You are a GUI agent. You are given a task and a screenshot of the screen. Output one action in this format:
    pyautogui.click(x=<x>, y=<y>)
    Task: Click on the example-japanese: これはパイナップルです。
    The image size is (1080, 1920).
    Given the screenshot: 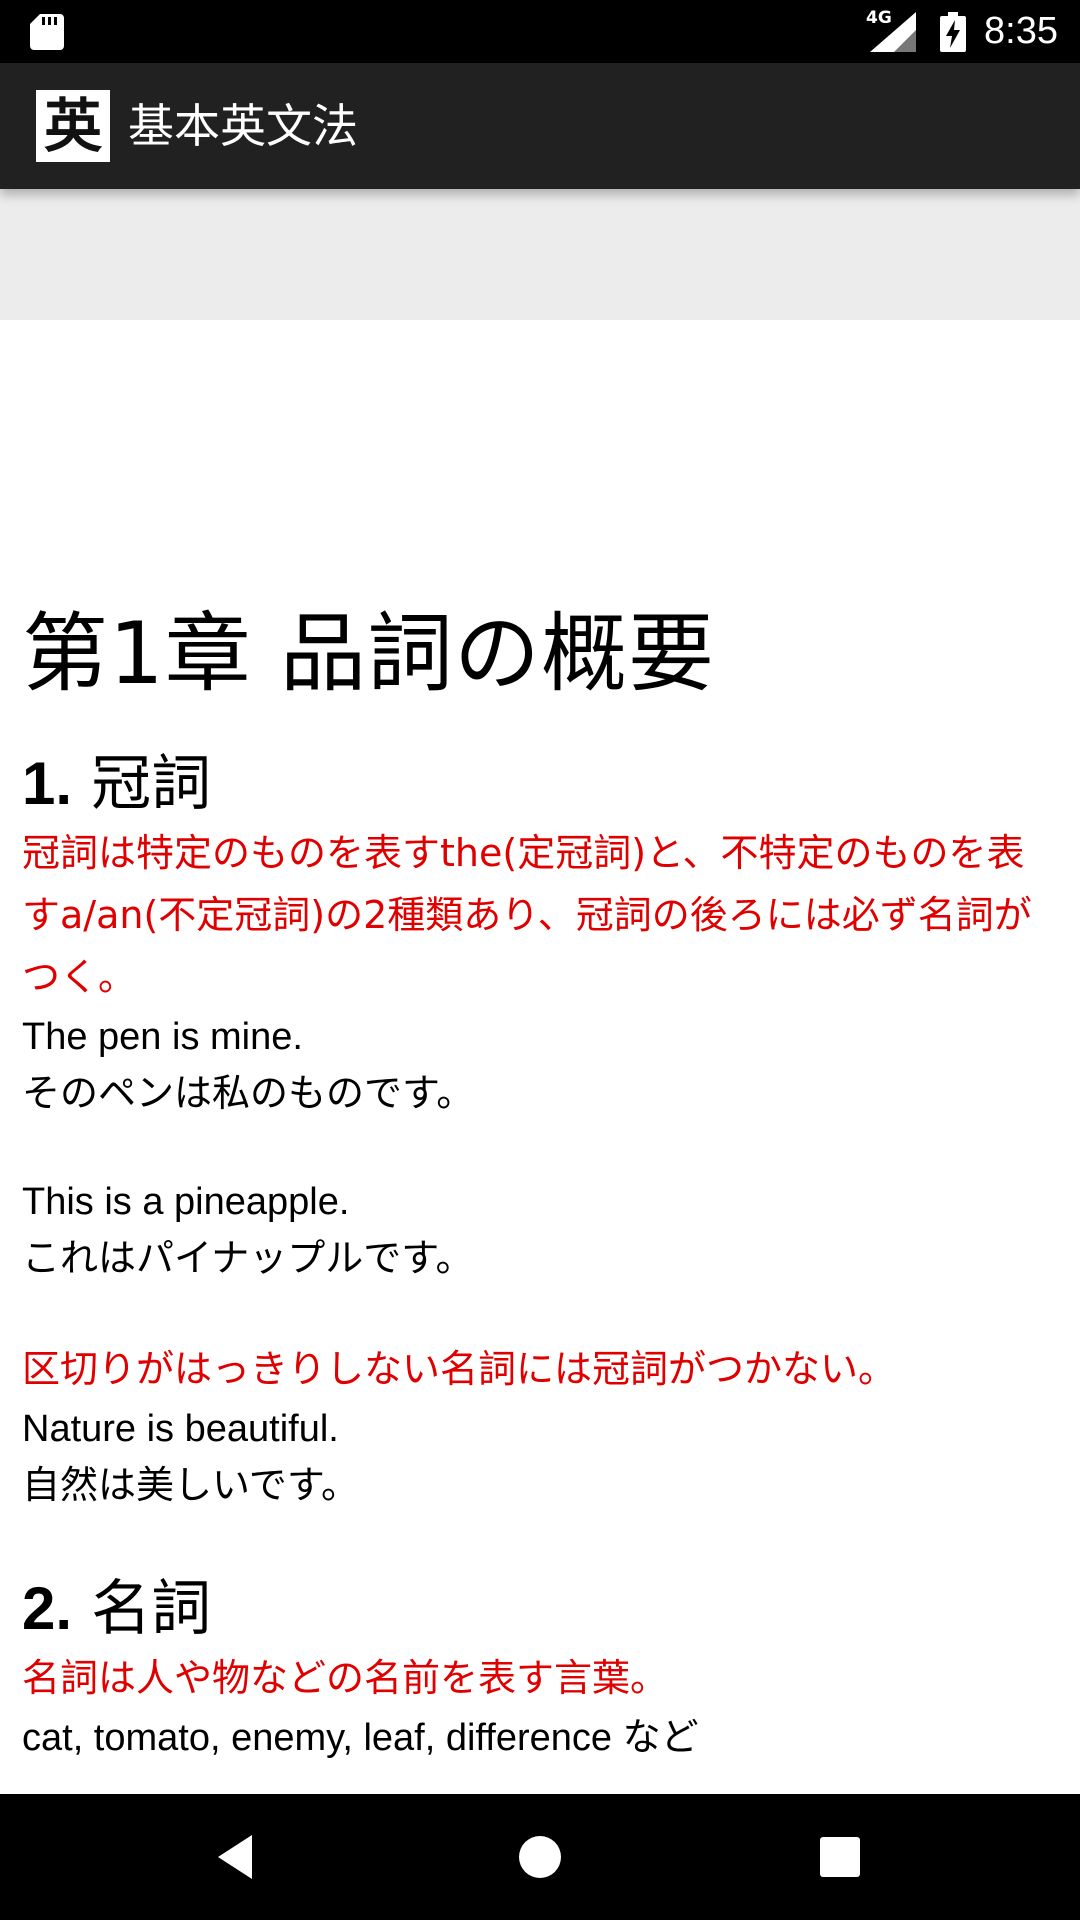 What is the action you would take?
    pyautogui.click(x=248, y=1258)
    